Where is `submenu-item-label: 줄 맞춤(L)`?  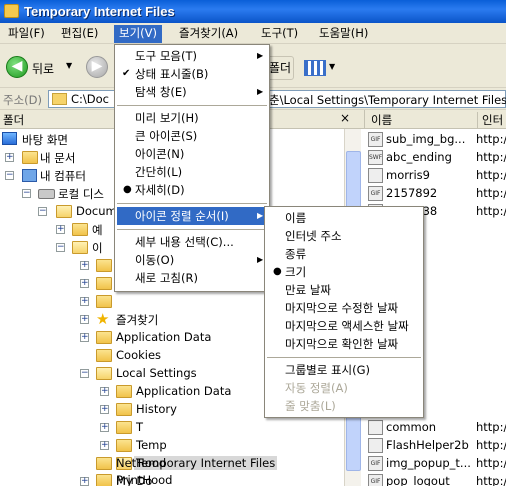 submenu-item-label: 줄 맞춤(L) is located at coordinates (310, 406).